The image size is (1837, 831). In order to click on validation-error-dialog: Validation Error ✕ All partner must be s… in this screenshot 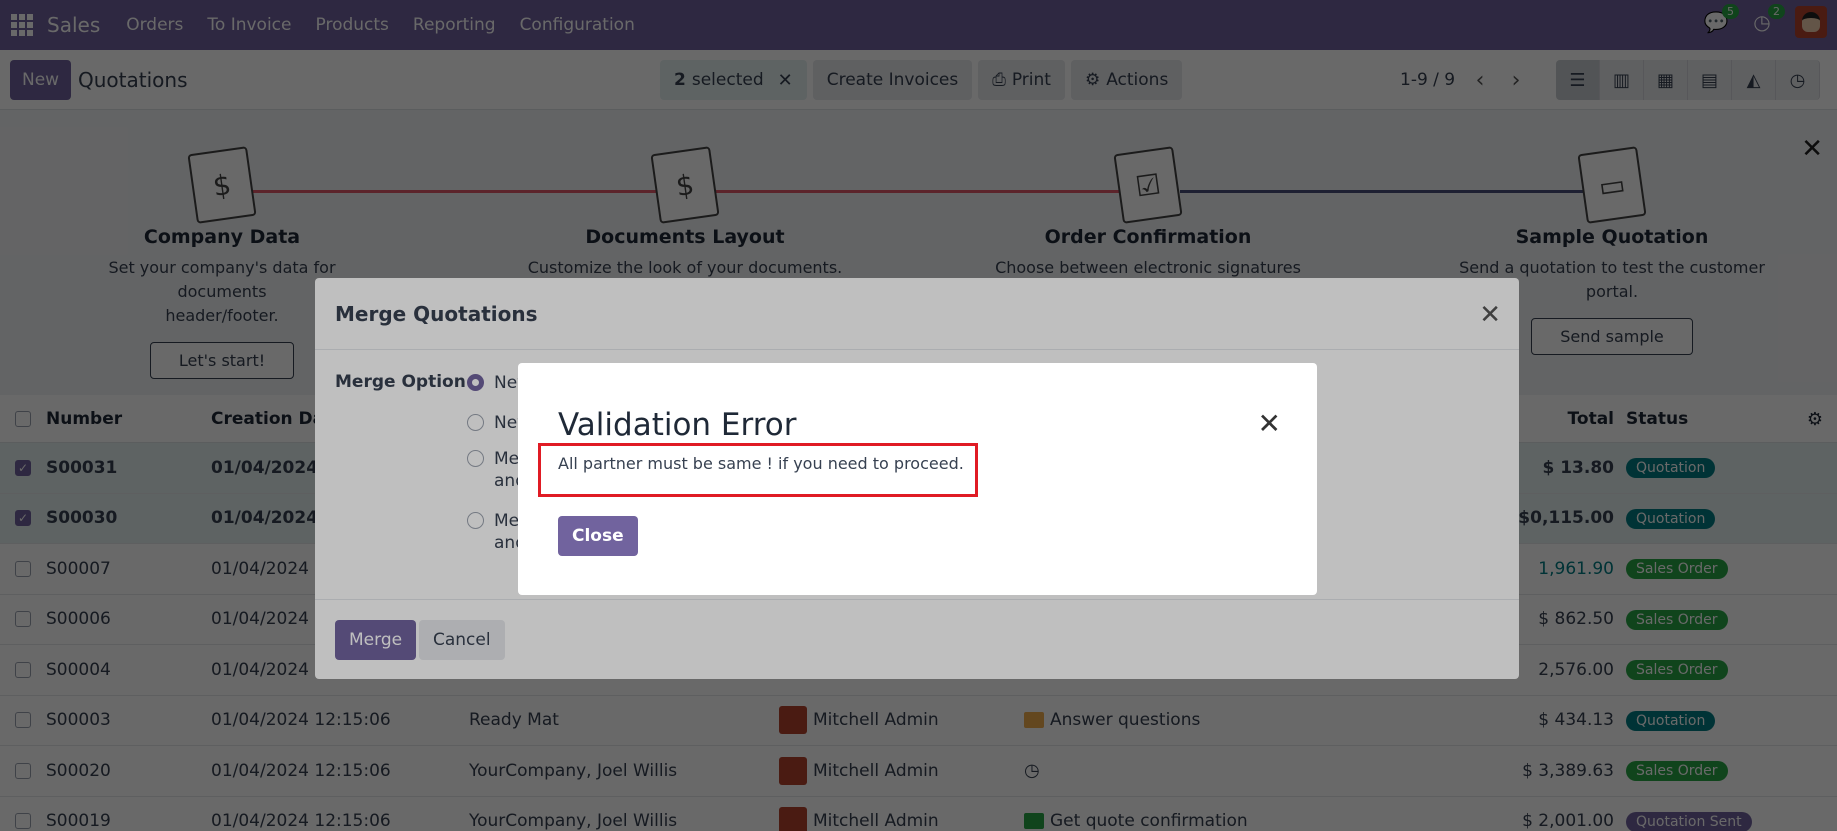, I will do `click(917, 479)`.